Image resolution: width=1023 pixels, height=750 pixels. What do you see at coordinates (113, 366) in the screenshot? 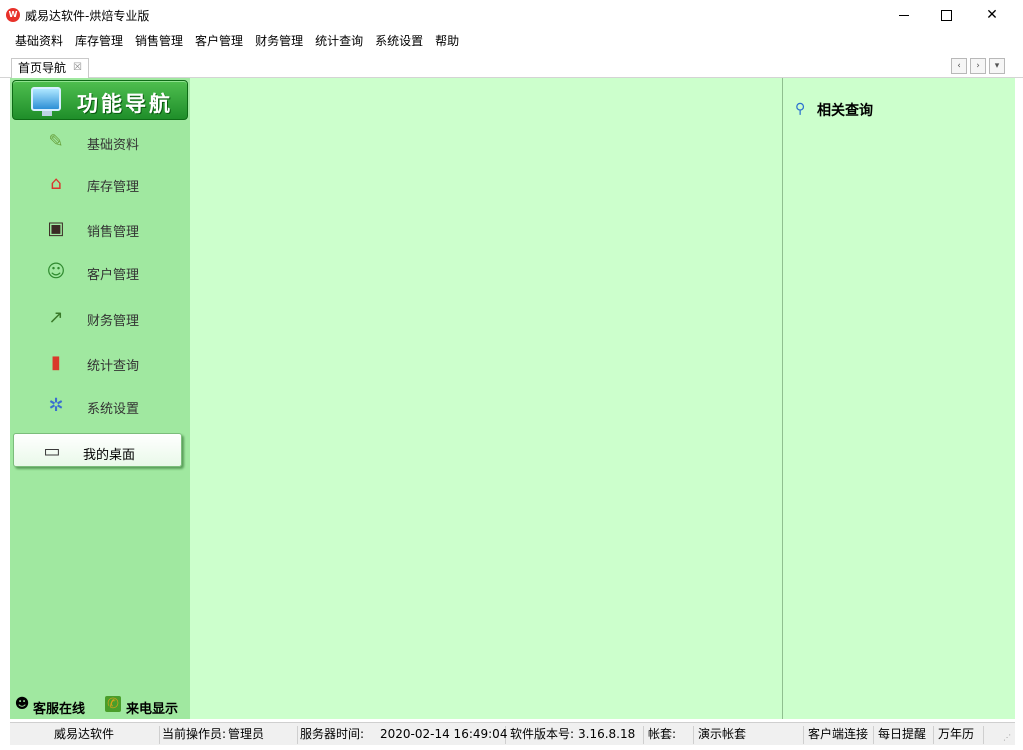
I see `sidebar-item-label: 统计查询` at bounding box center [113, 366].